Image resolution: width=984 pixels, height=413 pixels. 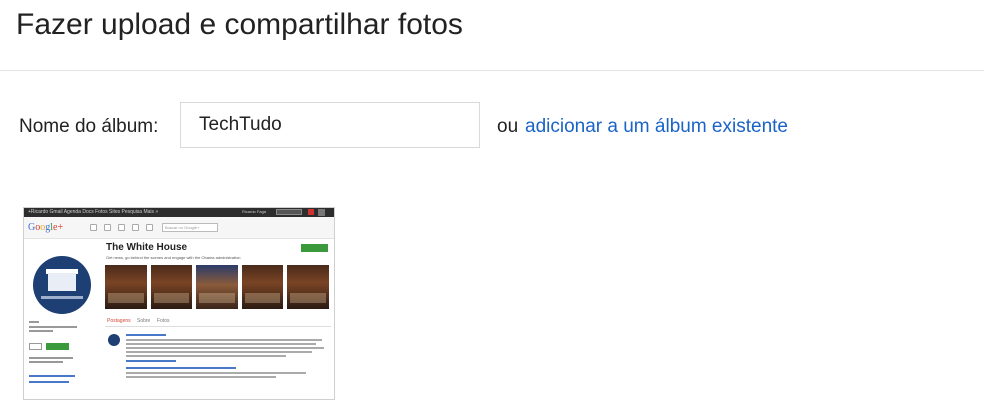 I want to click on album-name-label: Nome do álbum:, so click(x=89, y=126).